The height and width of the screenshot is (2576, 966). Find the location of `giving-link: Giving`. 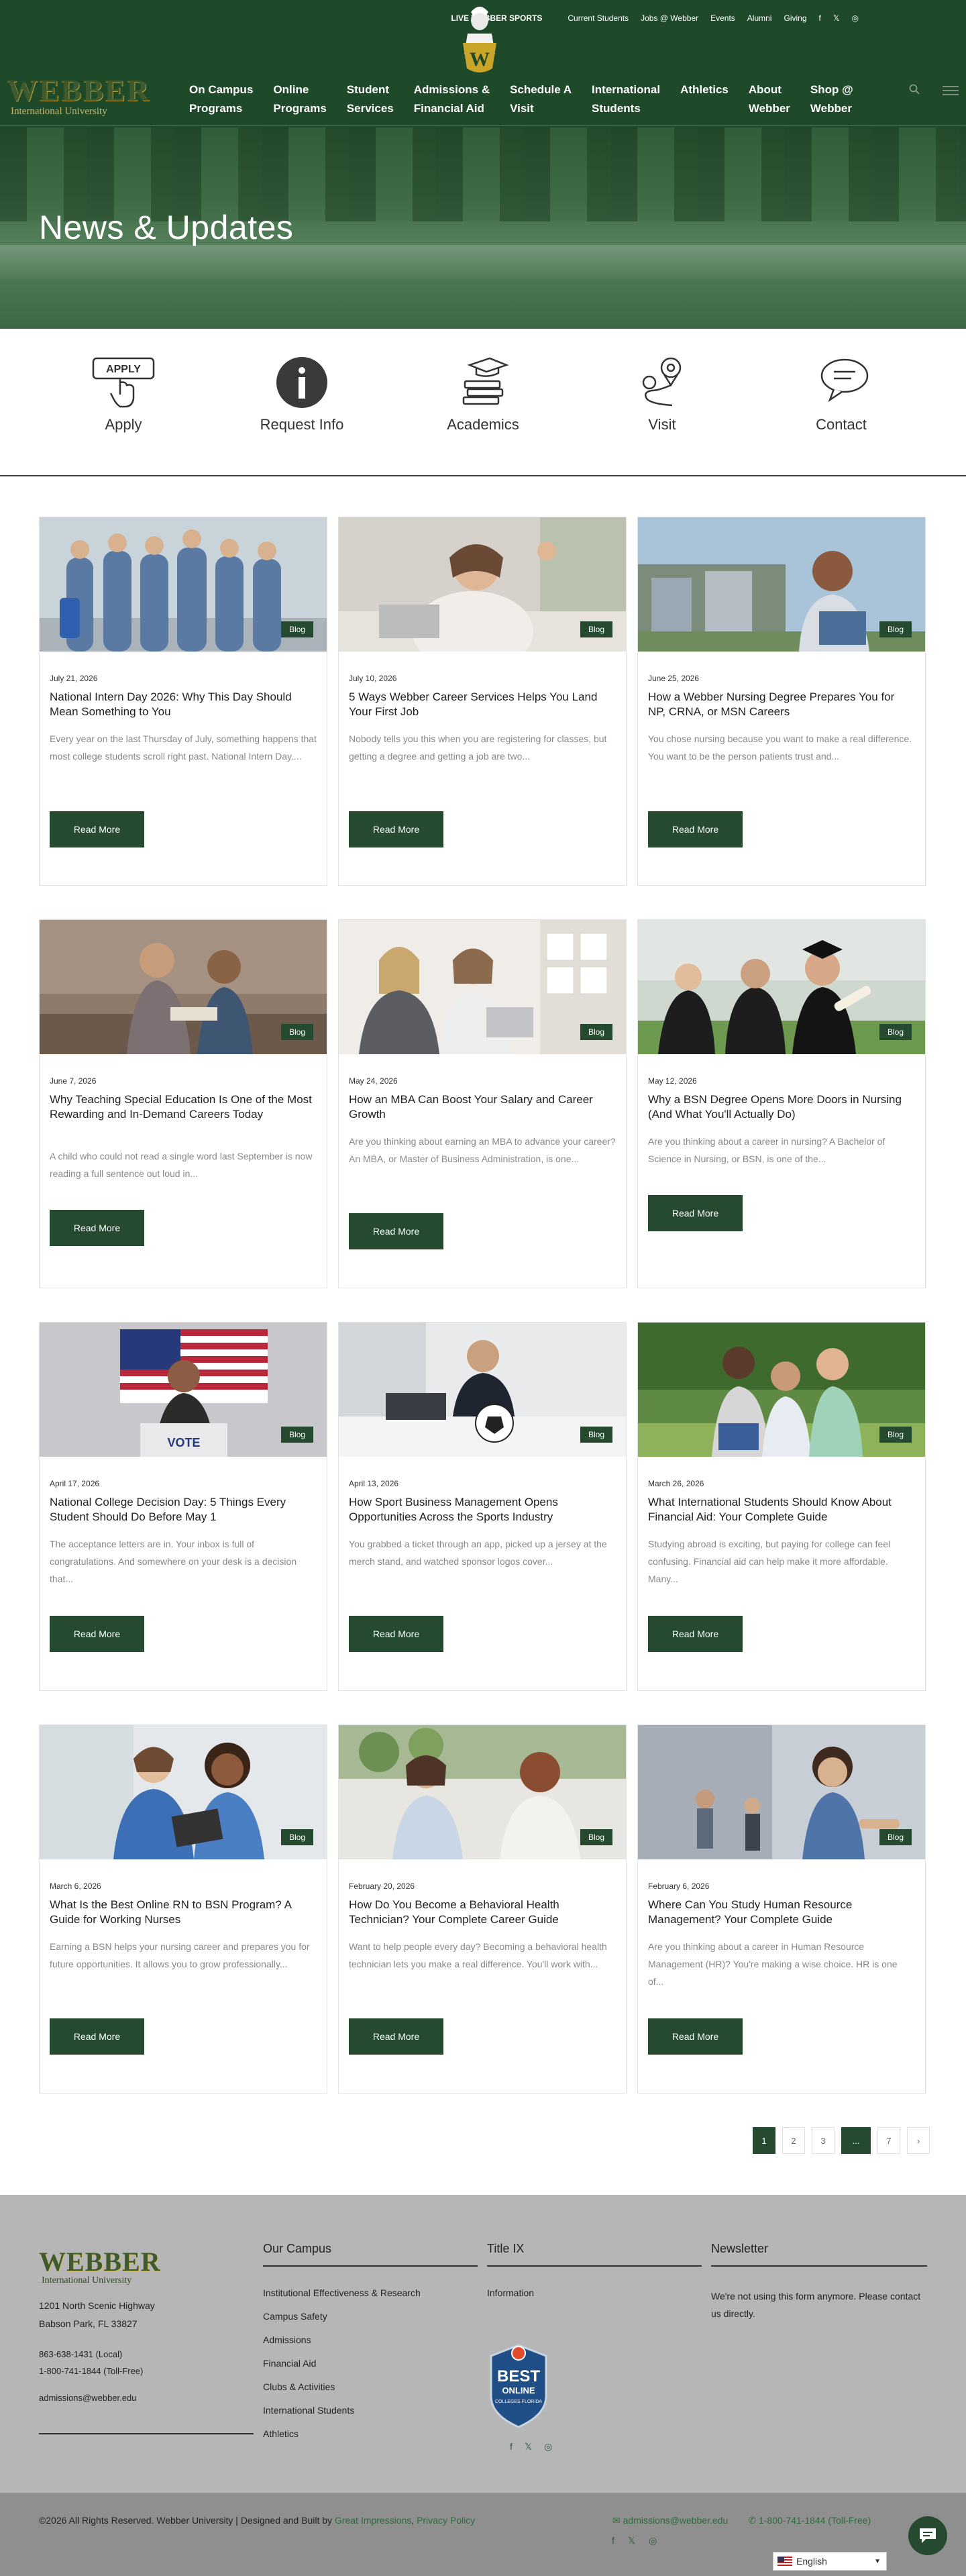

giving-link: Giving is located at coordinates (795, 18).